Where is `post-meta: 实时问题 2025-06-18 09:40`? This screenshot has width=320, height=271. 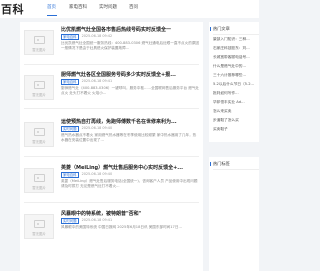 post-meta: 实时问题 2025-06-18 09:40 is located at coordinates (87, 129).